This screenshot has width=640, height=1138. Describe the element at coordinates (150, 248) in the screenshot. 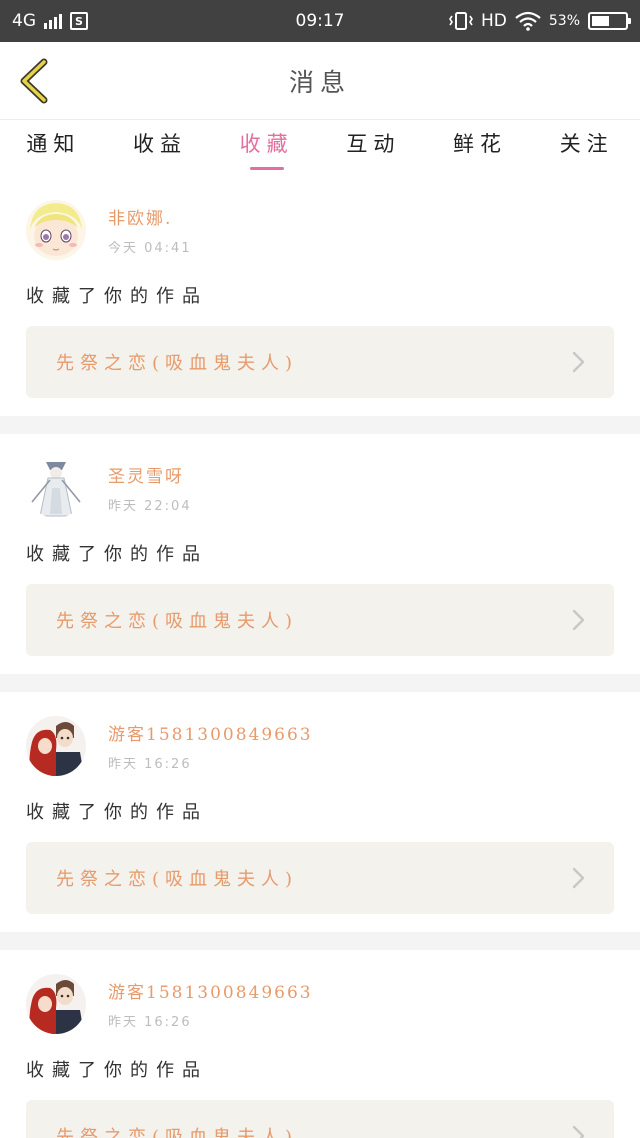

I see `timestamp: 今天 04:41` at that location.